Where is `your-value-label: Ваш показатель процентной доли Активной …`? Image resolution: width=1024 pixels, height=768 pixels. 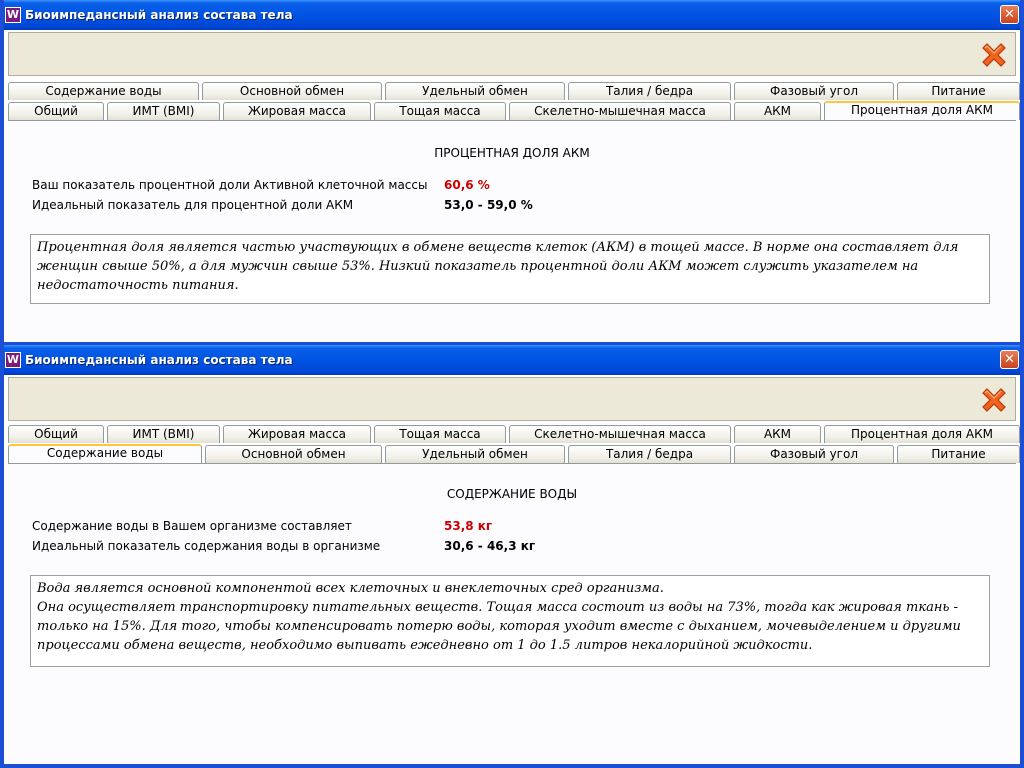 your-value-label: Ваш показатель процентной доли Активной … is located at coordinates (230, 185).